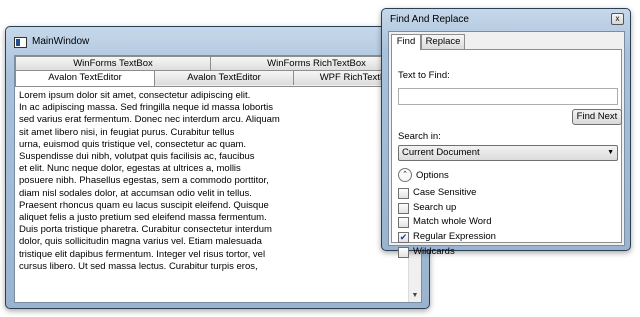 The image size is (640, 317). What do you see at coordinates (597, 117) in the screenshot?
I see `find-next-button: Find Next` at bounding box center [597, 117].